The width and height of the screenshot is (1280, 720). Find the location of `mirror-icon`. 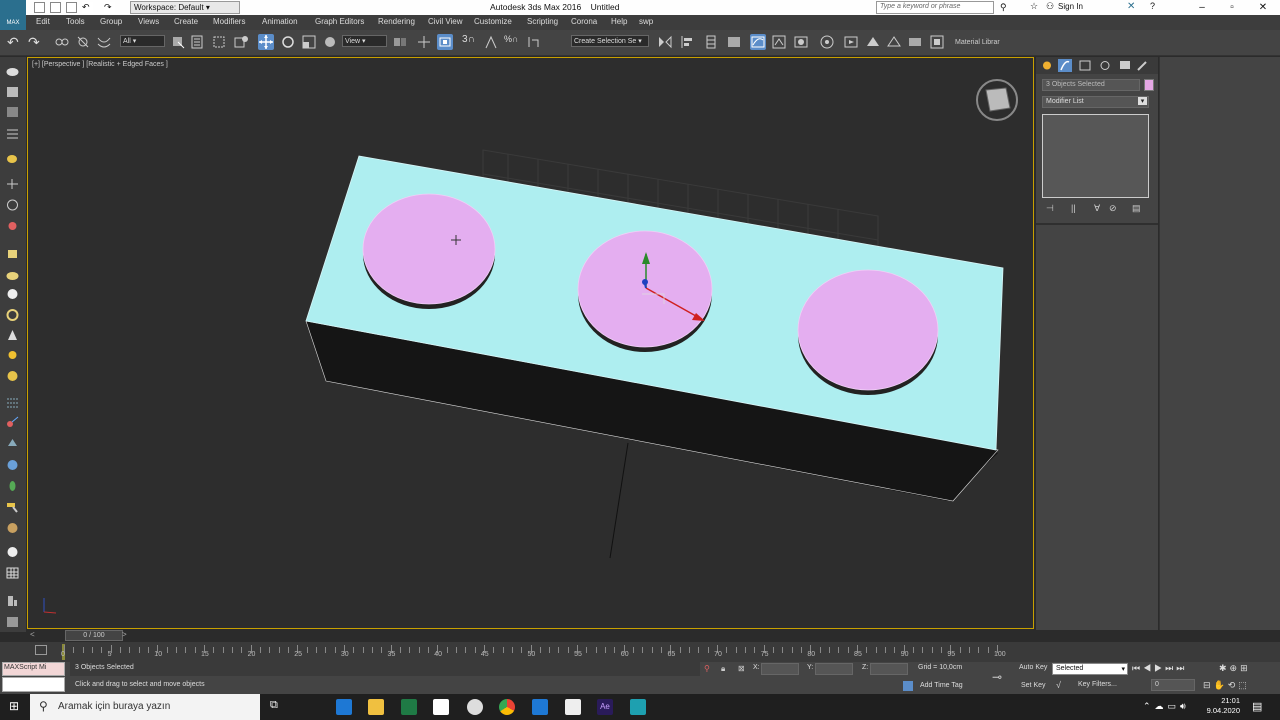

mirror-icon is located at coordinates (665, 42).